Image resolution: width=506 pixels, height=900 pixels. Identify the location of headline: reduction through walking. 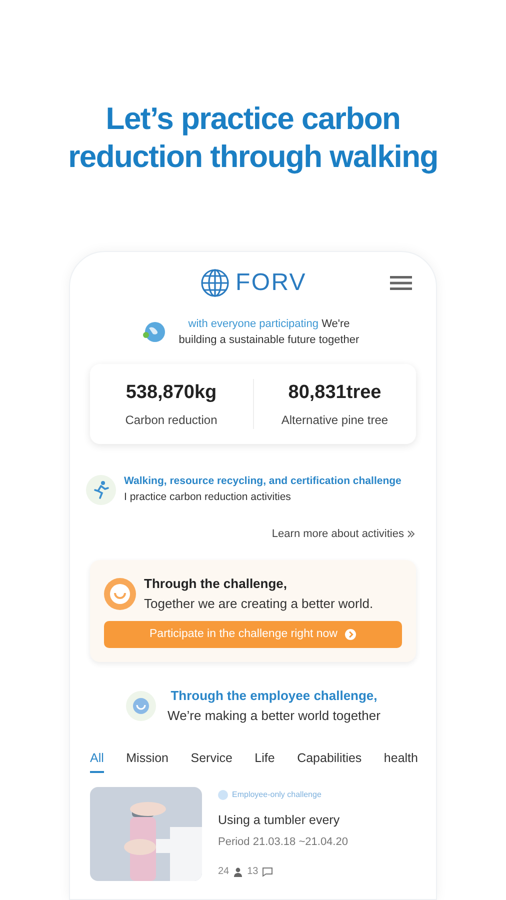
(253, 157).